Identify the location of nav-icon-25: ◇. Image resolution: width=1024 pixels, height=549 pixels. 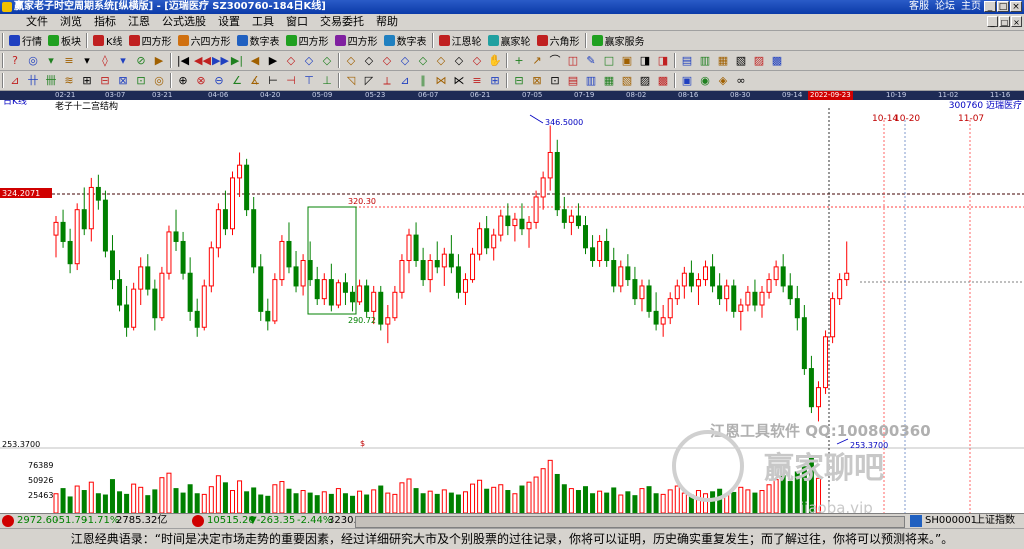
(477, 61).